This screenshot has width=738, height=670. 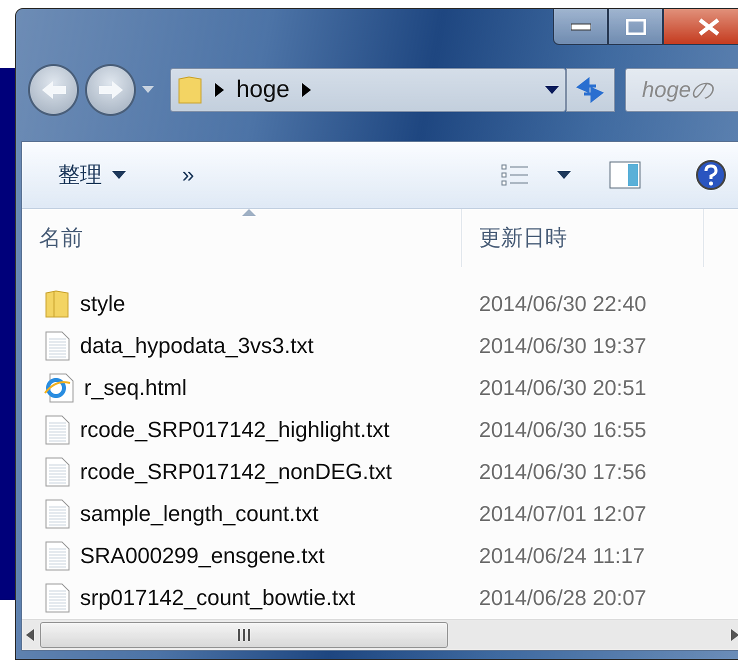 I want to click on file-name: SRA000299_ensgene.txt, so click(x=202, y=556).